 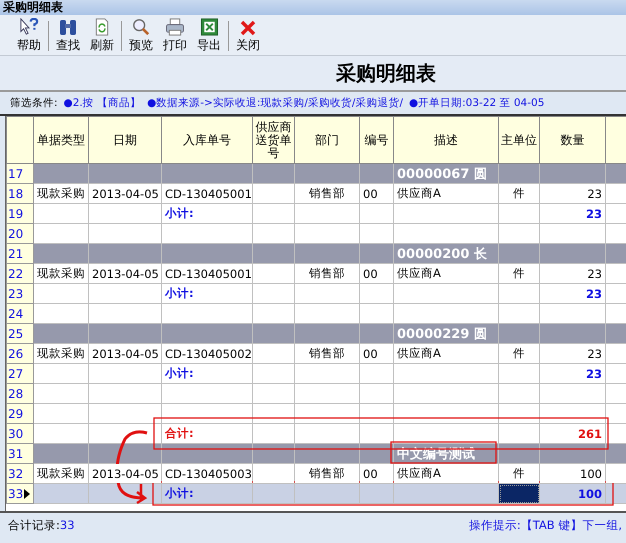 What do you see at coordinates (34, 103) in the screenshot?
I see `filter-label: 筛选条件:` at bounding box center [34, 103].